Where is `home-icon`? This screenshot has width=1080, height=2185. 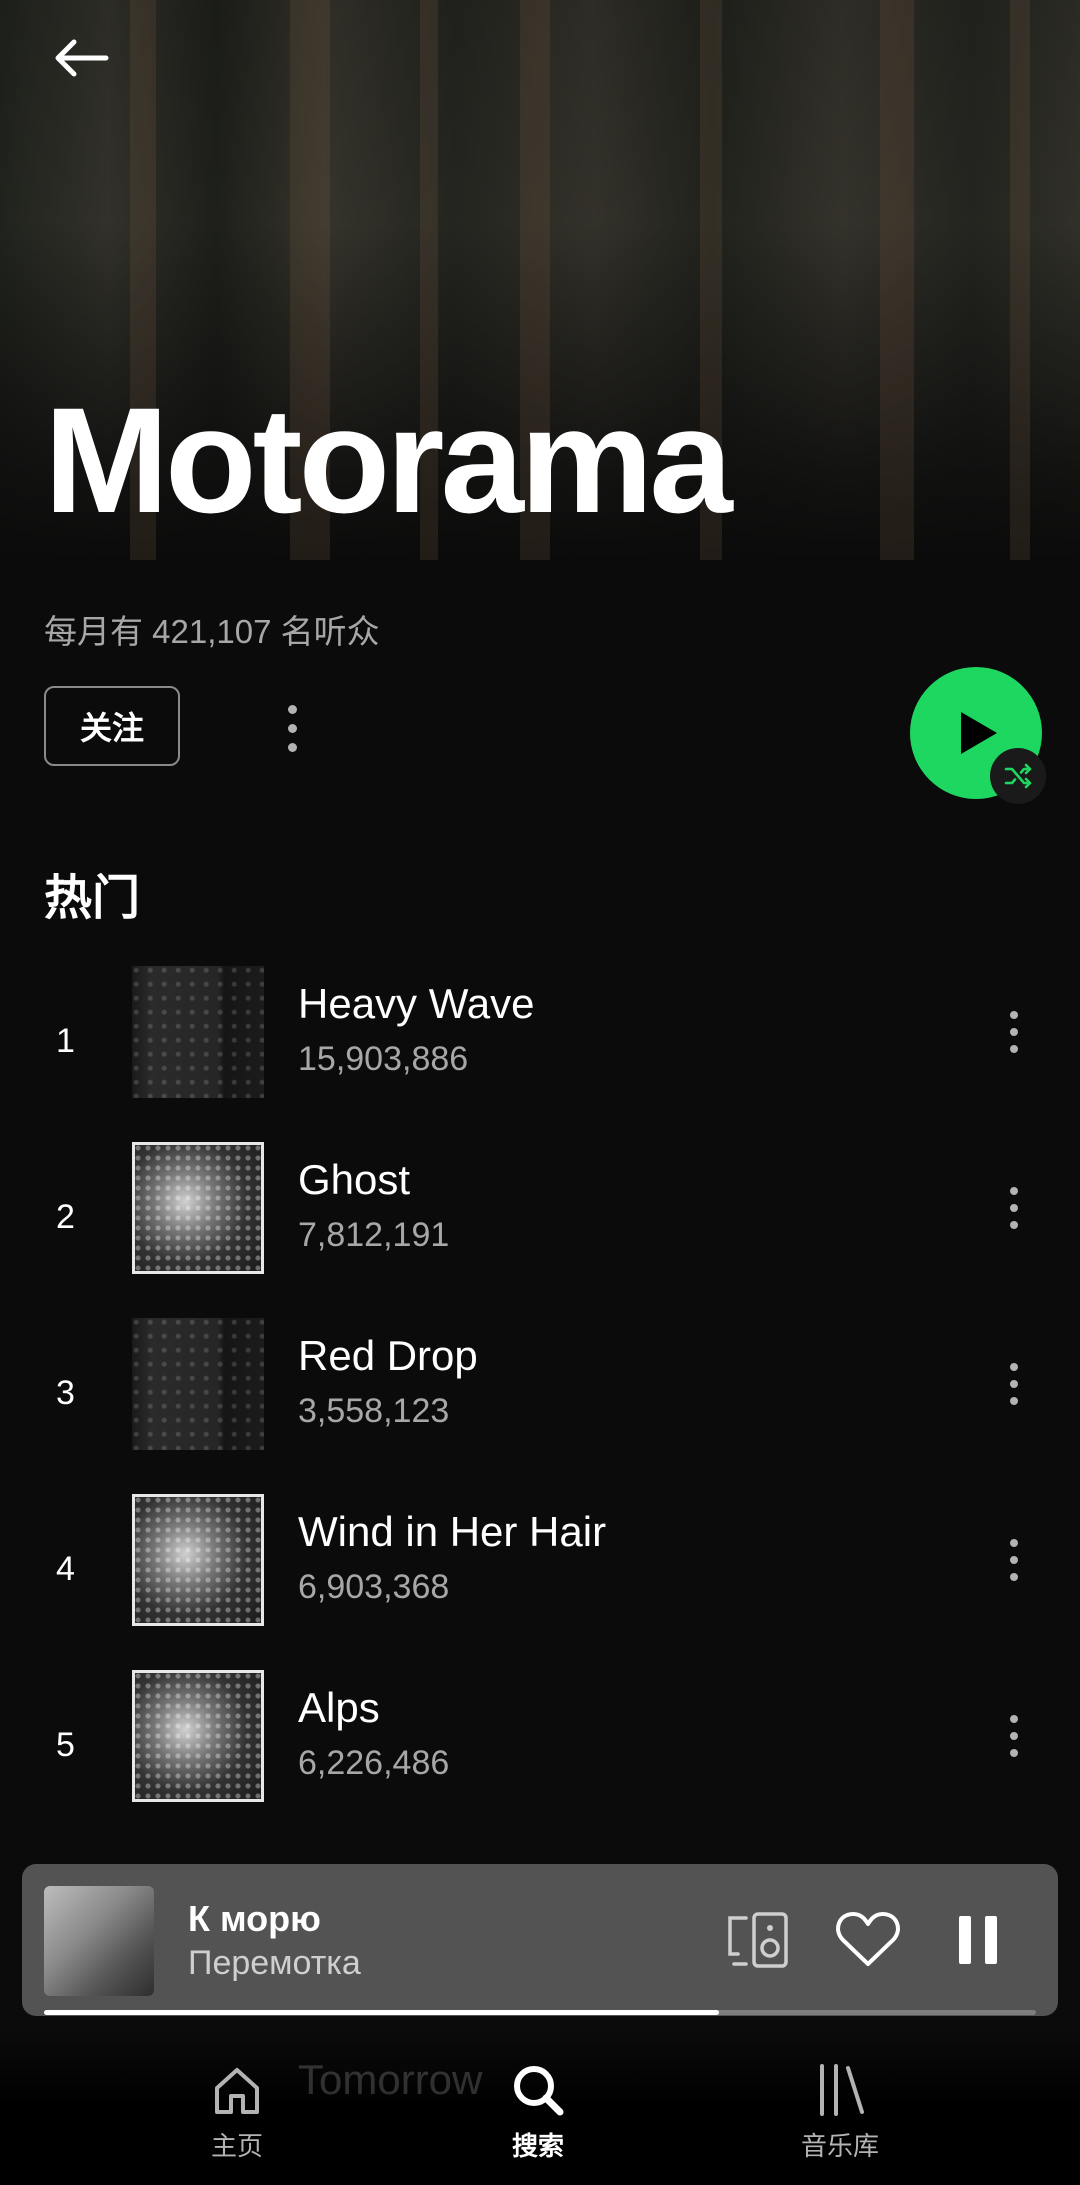
home-icon is located at coordinates (237, 2091).